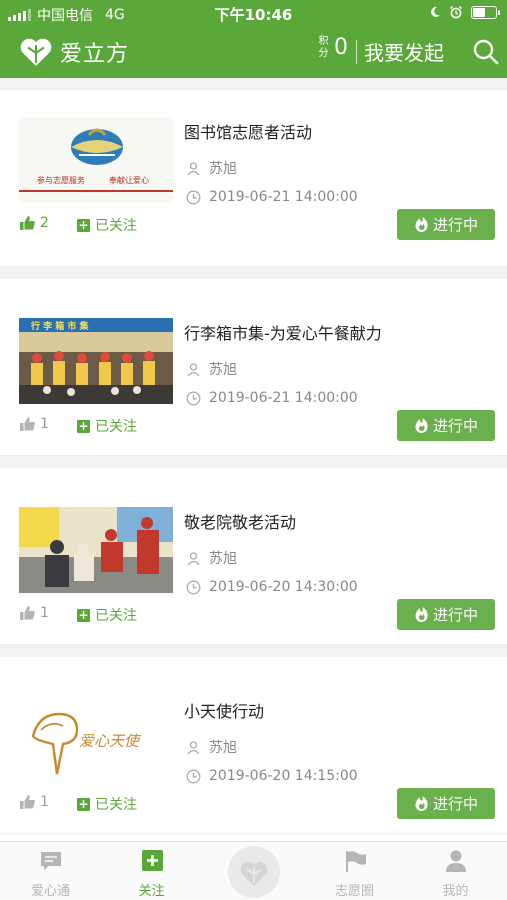  I want to click on status-right, so click(464, 12).